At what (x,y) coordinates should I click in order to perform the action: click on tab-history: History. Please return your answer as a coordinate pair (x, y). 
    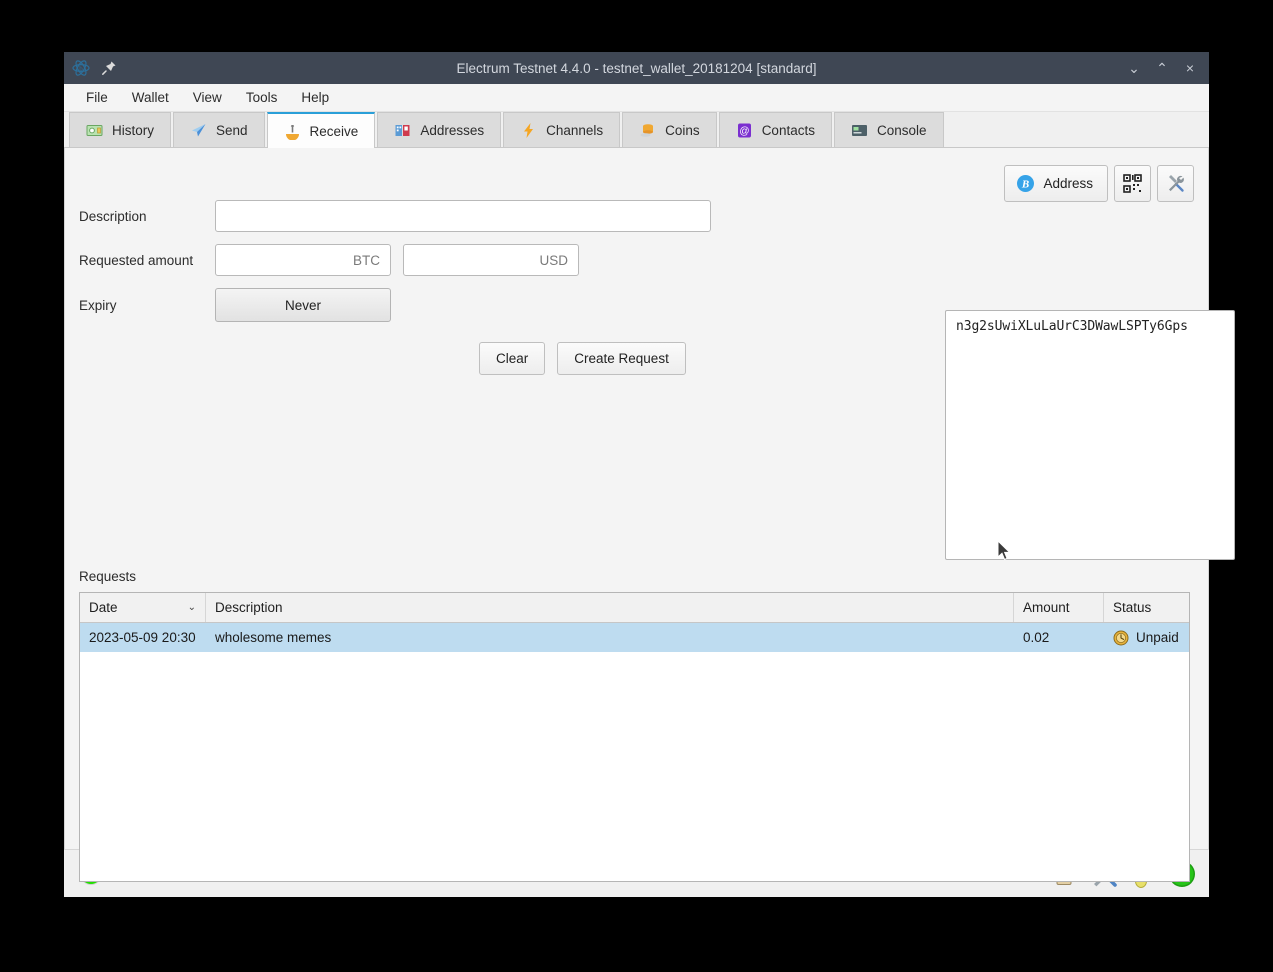
    Looking at the image, I should click on (120, 129).